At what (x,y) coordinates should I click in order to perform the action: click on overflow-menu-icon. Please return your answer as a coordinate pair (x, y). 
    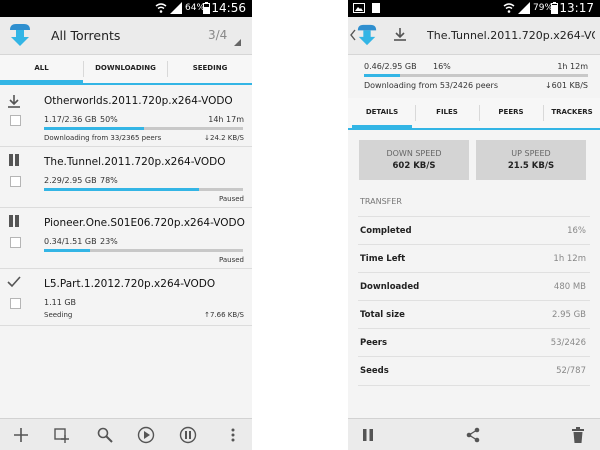
    Looking at the image, I should click on (233, 435).